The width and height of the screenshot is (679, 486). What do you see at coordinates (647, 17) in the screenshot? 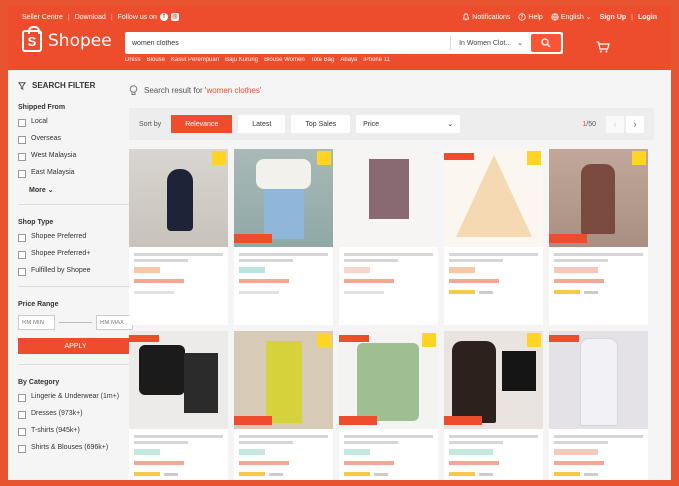
I see `login-link: Login` at bounding box center [647, 17].